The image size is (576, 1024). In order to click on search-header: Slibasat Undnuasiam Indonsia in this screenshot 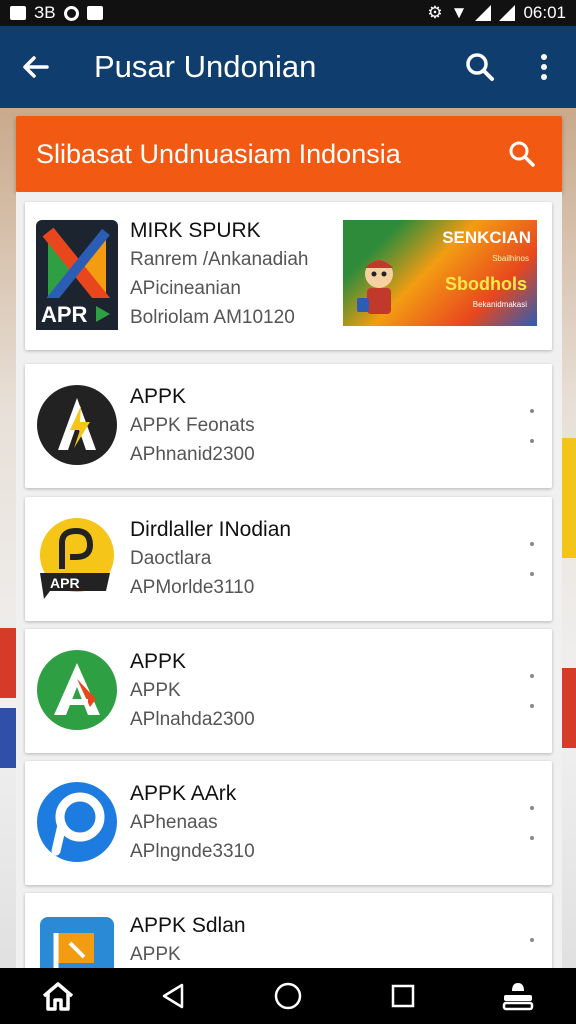, I will do `click(289, 154)`.